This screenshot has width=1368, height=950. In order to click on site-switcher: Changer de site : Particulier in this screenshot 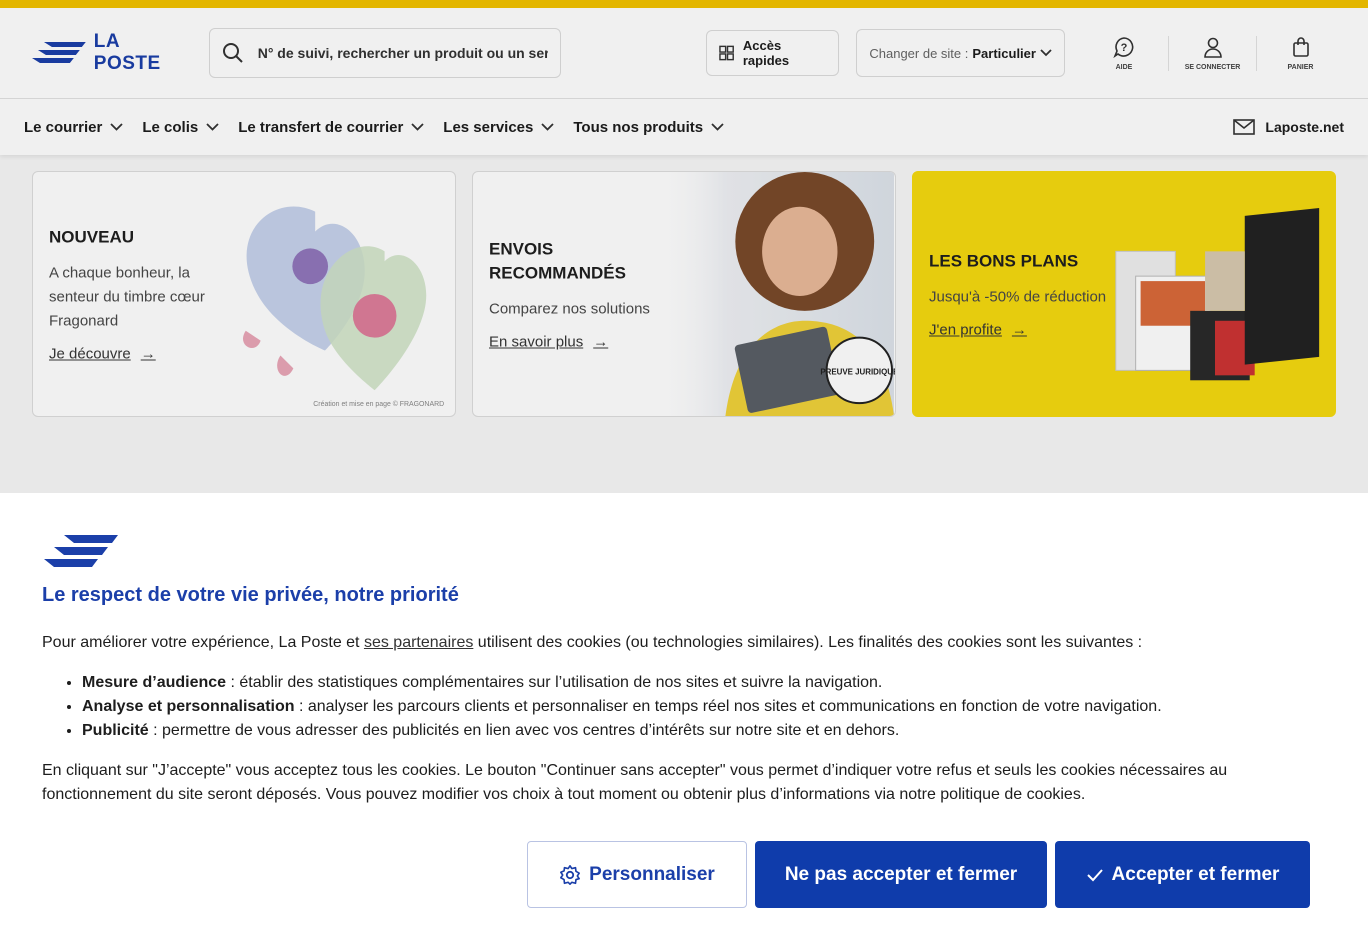, I will do `click(960, 53)`.